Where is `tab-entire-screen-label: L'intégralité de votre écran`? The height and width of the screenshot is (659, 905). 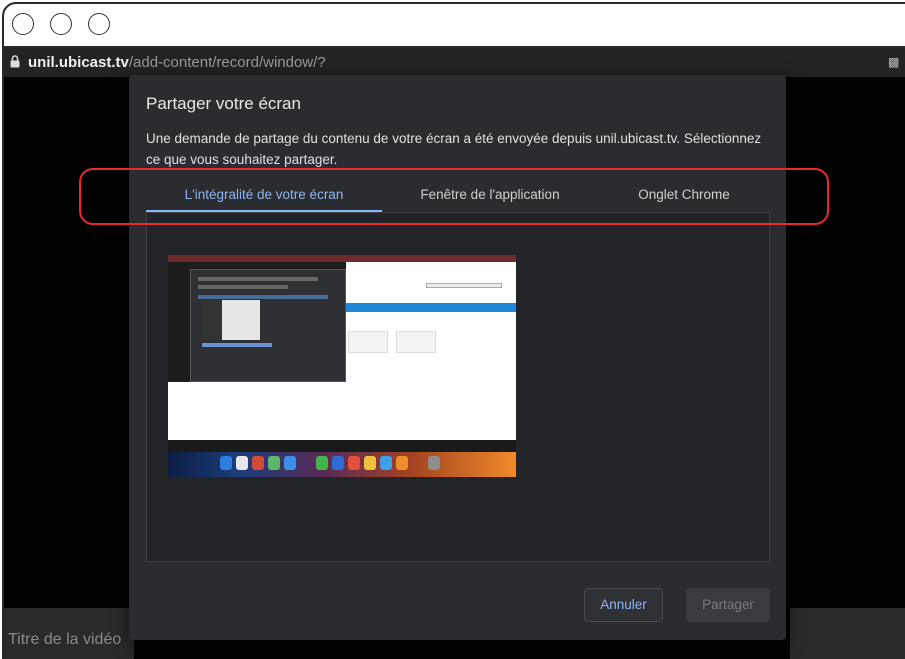 tab-entire-screen-label: L'intégralité de votre écran is located at coordinates (264, 194).